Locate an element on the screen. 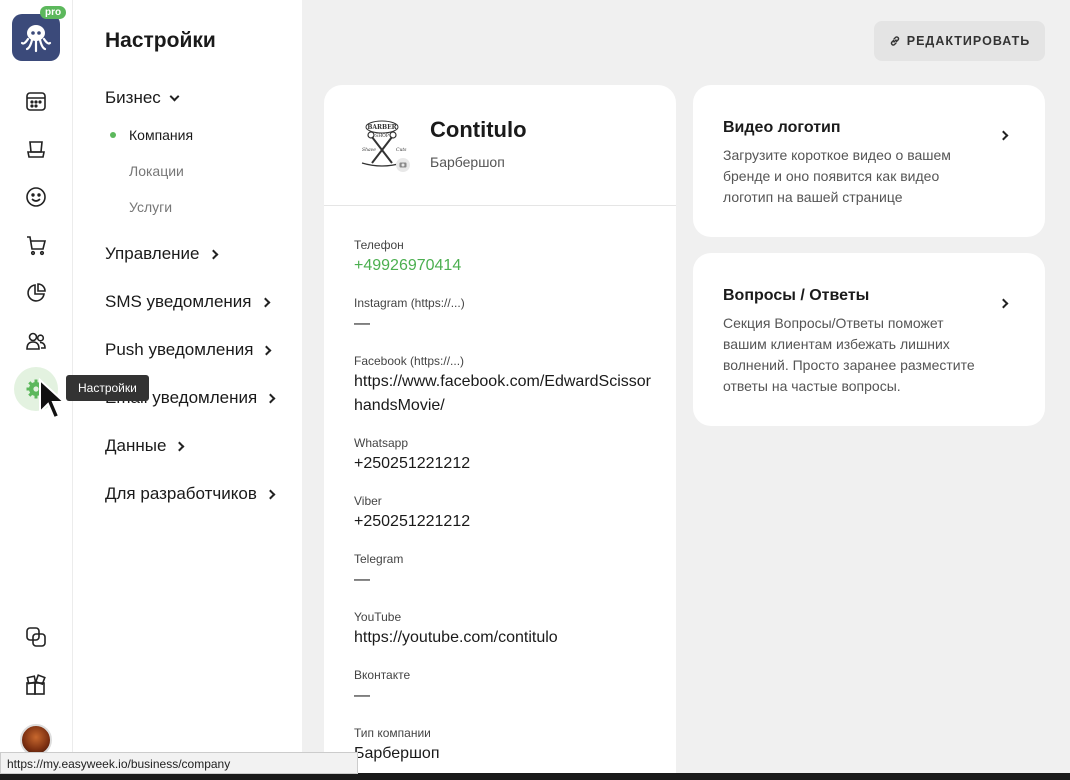  nav-item-management: Управление is located at coordinates (161, 254).